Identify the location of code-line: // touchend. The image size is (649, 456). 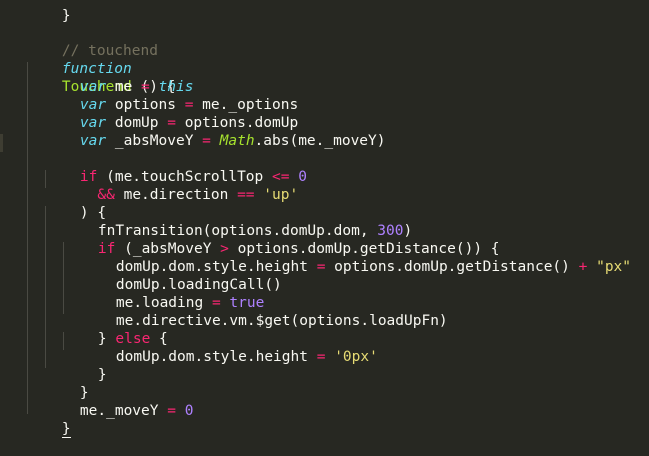
(92, 41).